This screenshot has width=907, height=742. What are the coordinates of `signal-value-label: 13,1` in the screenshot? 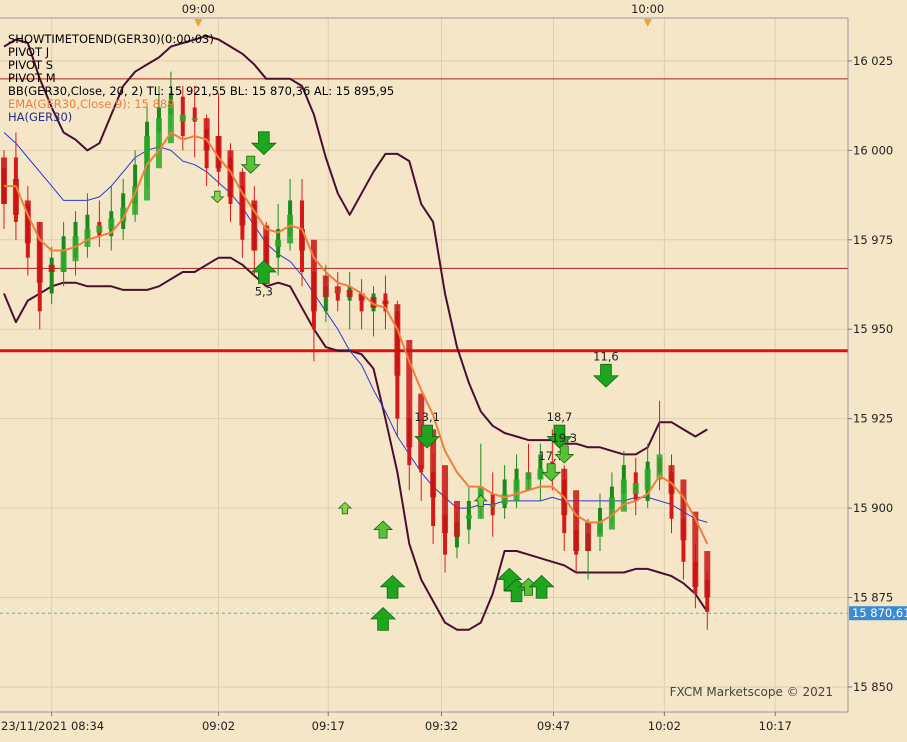 It's located at (427, 417).